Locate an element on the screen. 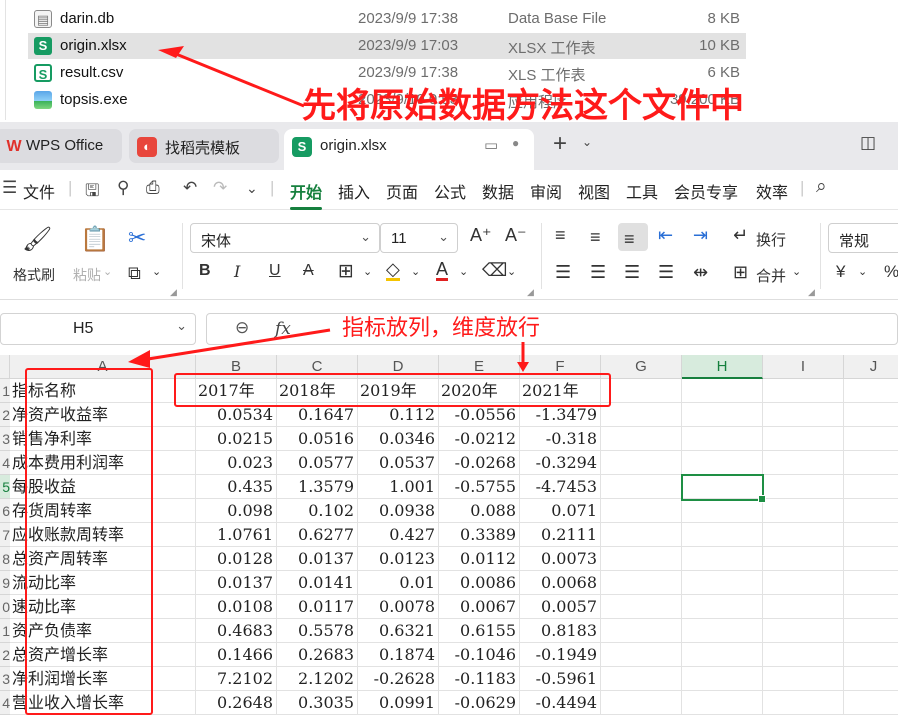 The width and height of the screenshot is (898, 723). annotation-file-note: 先将原始数据方法这个文件中 is located at coordinates (523, 106).